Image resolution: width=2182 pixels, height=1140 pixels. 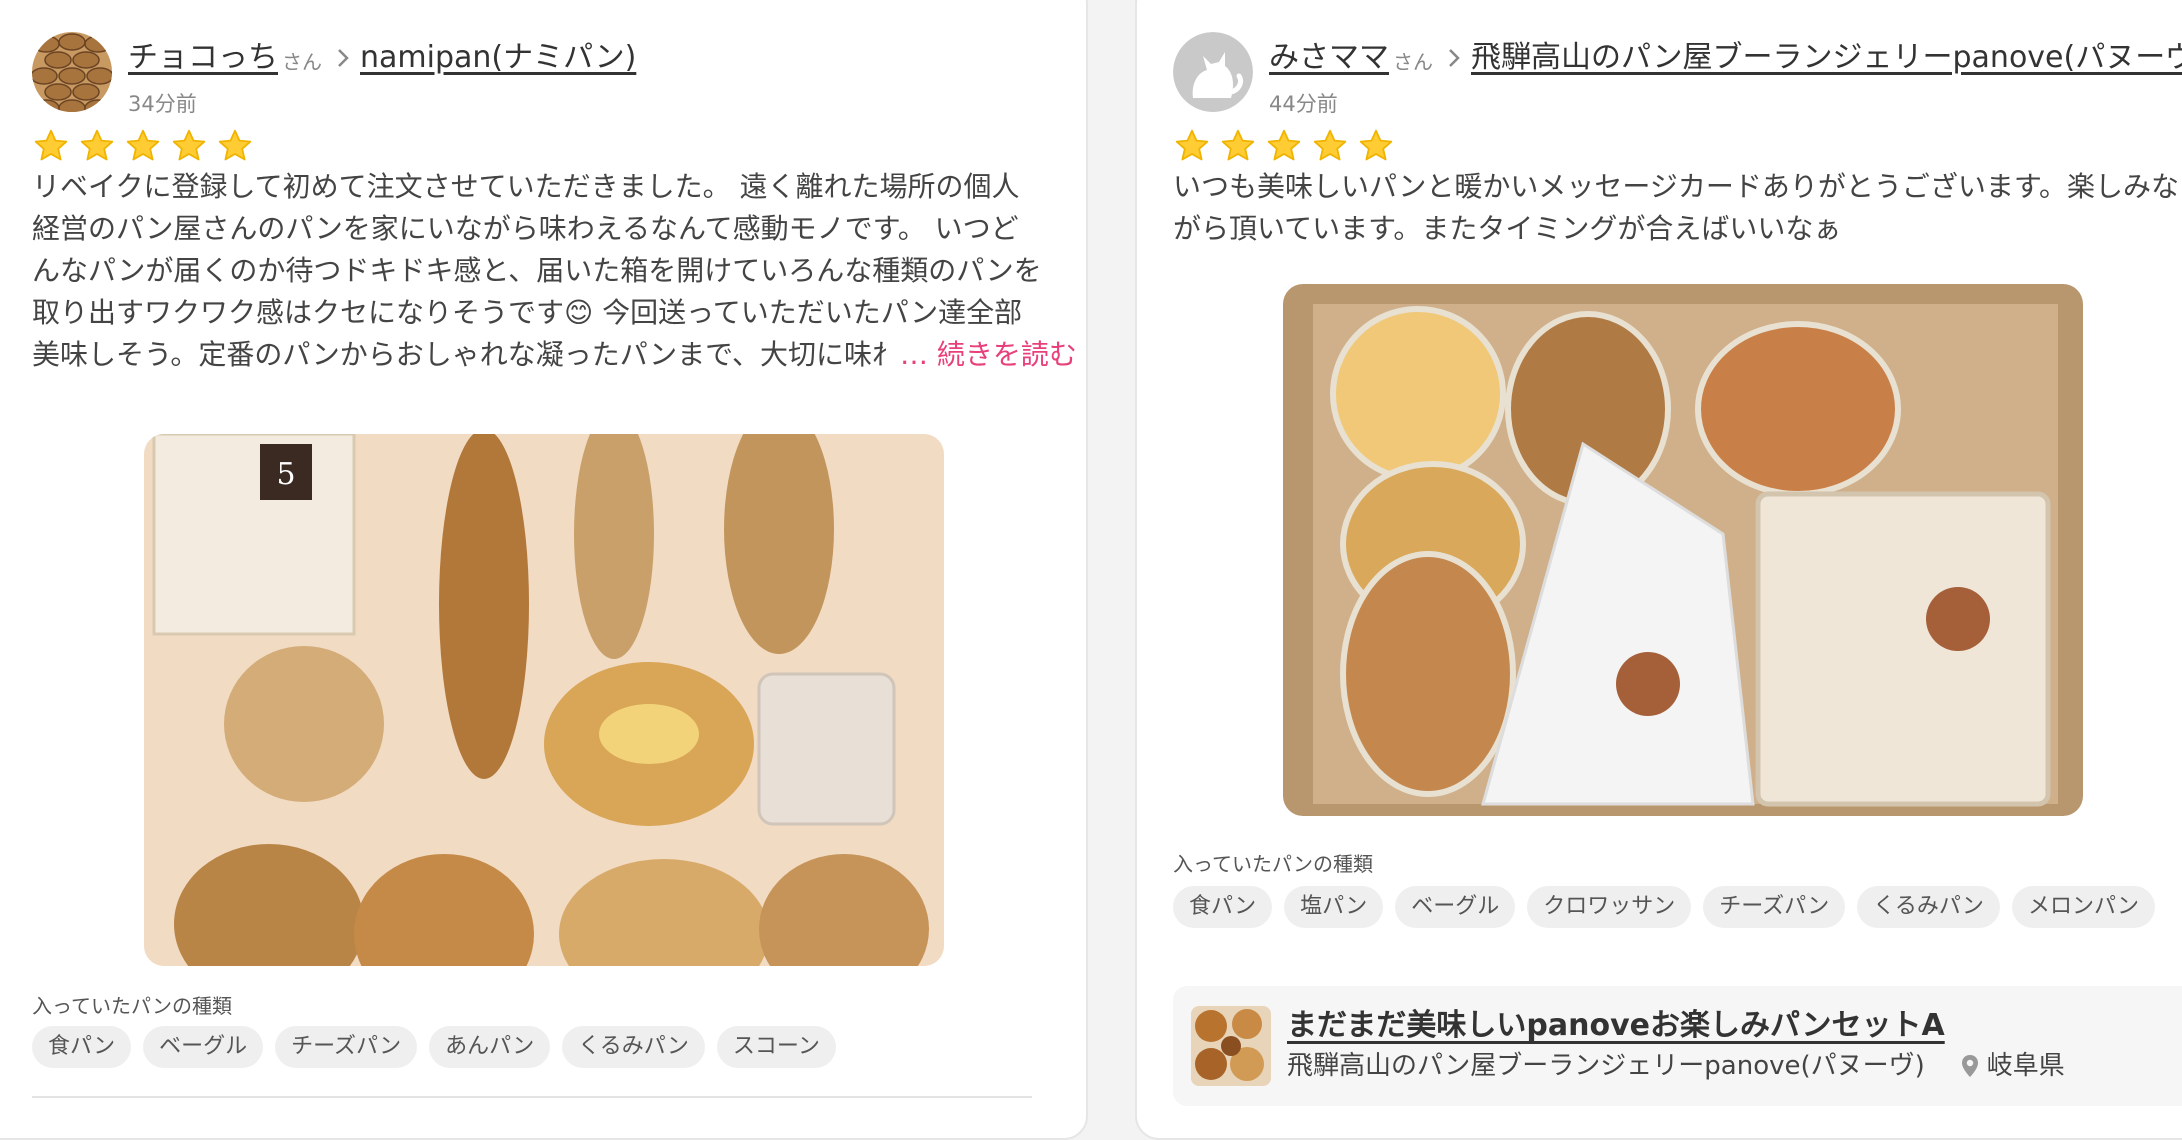 I want to click on product-title: まだまだ美味しいpanoveお楽しみパンセットA, so click(x=1676, y=1026).